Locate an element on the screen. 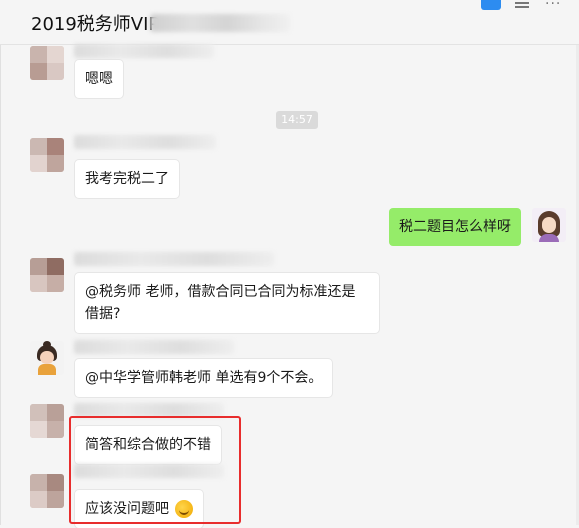 The image size is (579, 528). more-dots-icon: ··· is located at coordinates (555, 5).